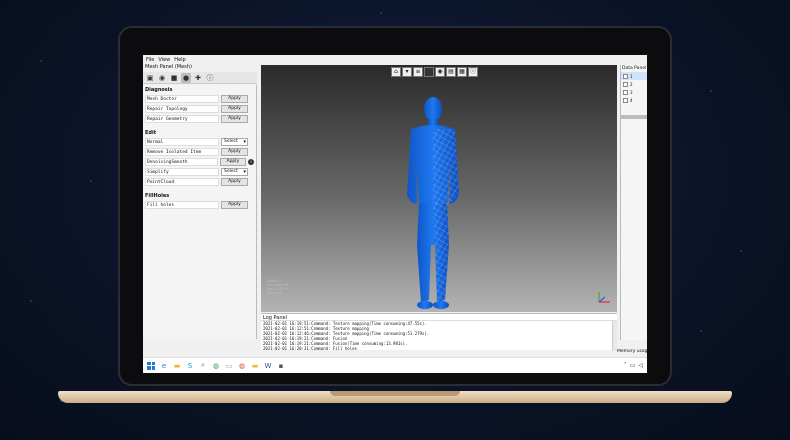  Describe the element at coordinates (640, 365) in the screenshot. I see `volume-icon: ◁` at that location.